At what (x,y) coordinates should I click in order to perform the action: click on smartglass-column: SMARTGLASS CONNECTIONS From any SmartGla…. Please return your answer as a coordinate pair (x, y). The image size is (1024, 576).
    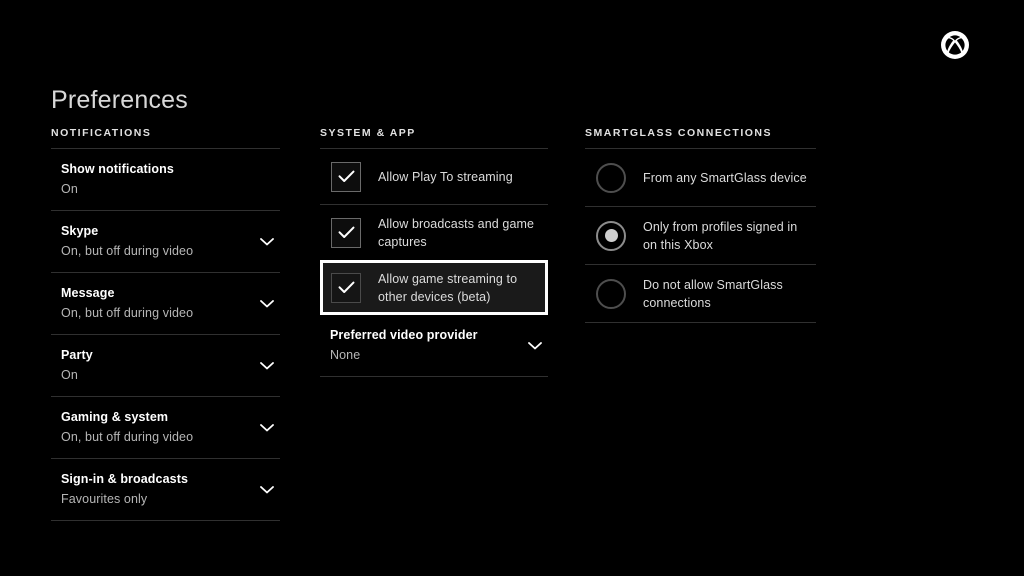
    Looking at the image, I should click on (700, 225).